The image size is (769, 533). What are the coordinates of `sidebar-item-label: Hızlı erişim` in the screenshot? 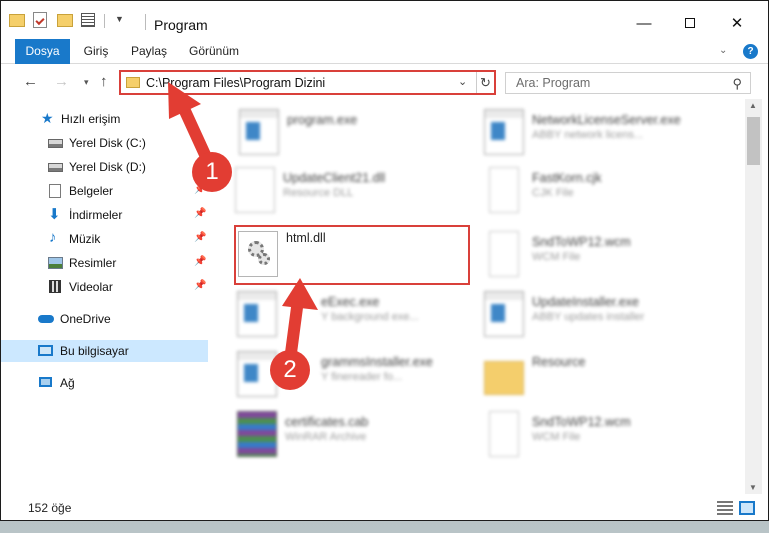 It's located at (91, 119).